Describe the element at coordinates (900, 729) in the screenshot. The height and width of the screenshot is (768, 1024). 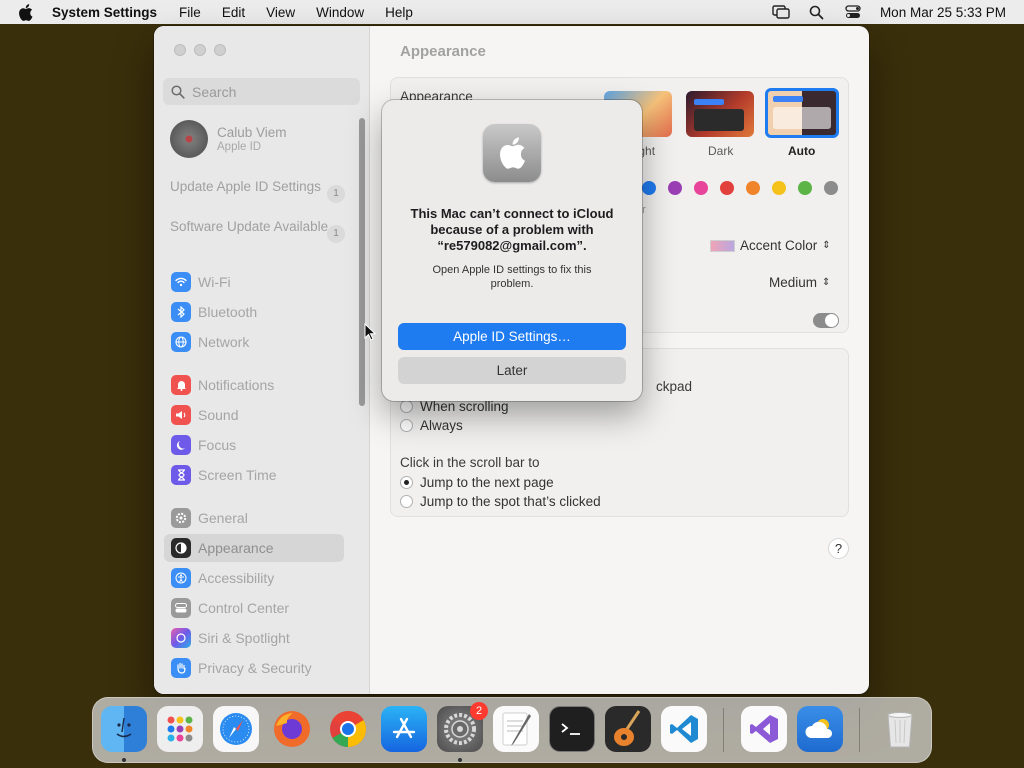
I see `trash-icon` at that location.